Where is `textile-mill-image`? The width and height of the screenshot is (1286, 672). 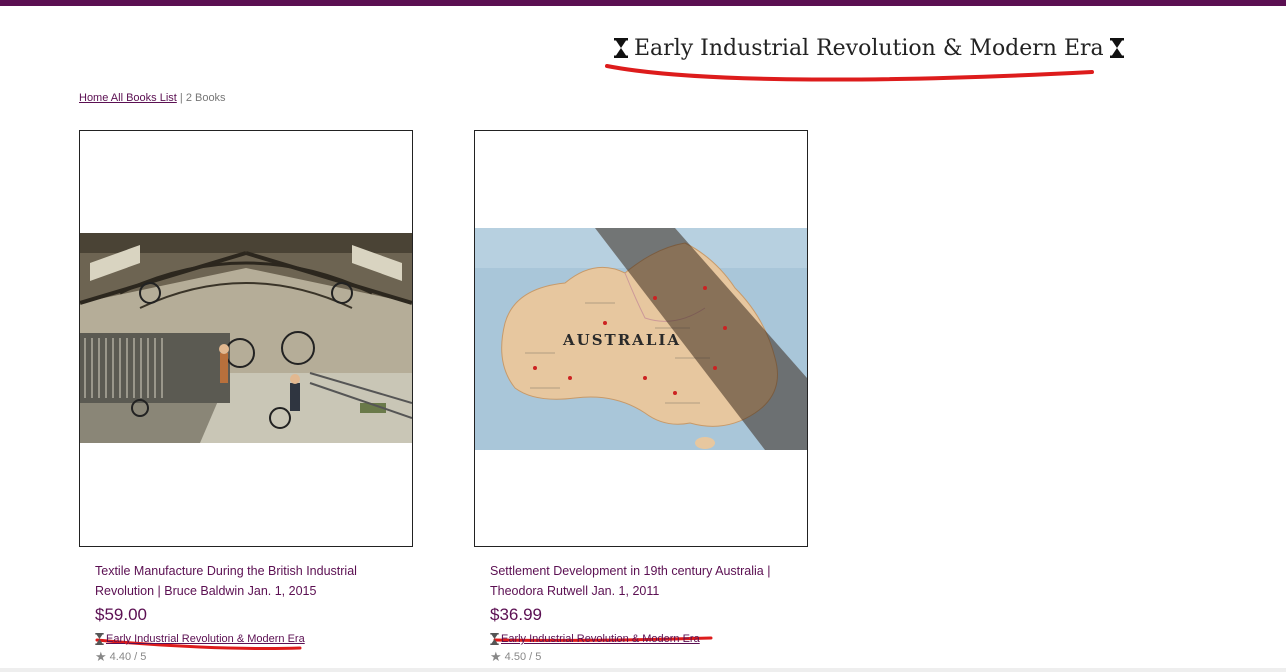 textile-mill-image is located at coordinates (246, 338).